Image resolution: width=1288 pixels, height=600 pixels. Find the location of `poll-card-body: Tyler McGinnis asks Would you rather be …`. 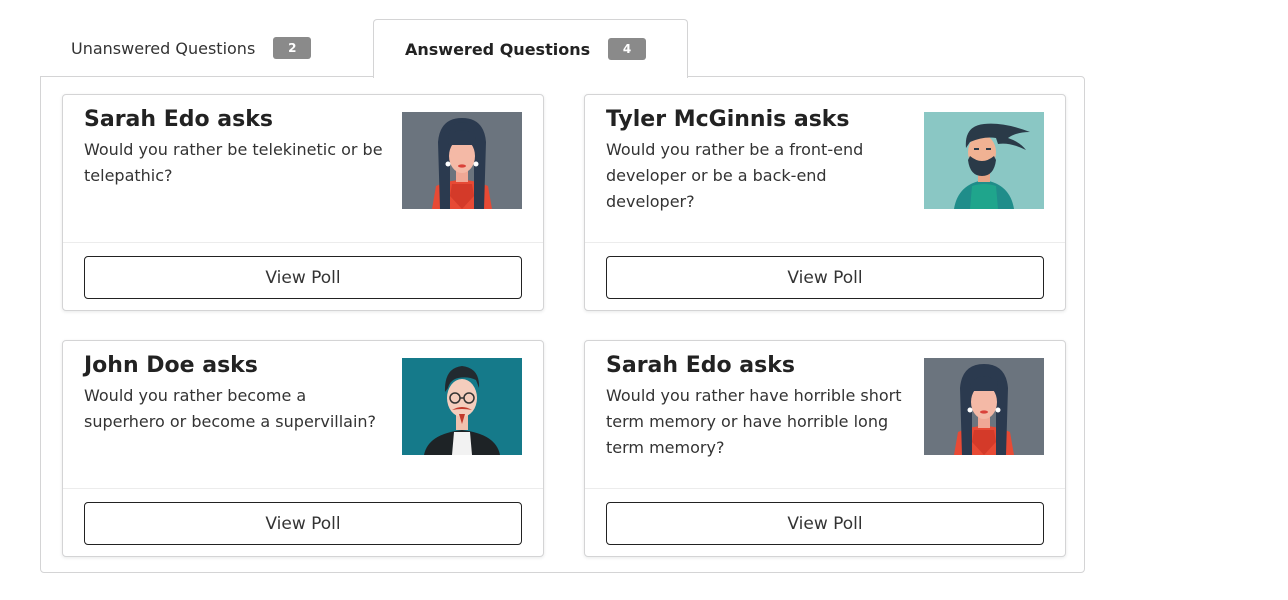

poll-card-body: Tyler McGinnis asks Would you rather be … is located at coordinates (825, 169).